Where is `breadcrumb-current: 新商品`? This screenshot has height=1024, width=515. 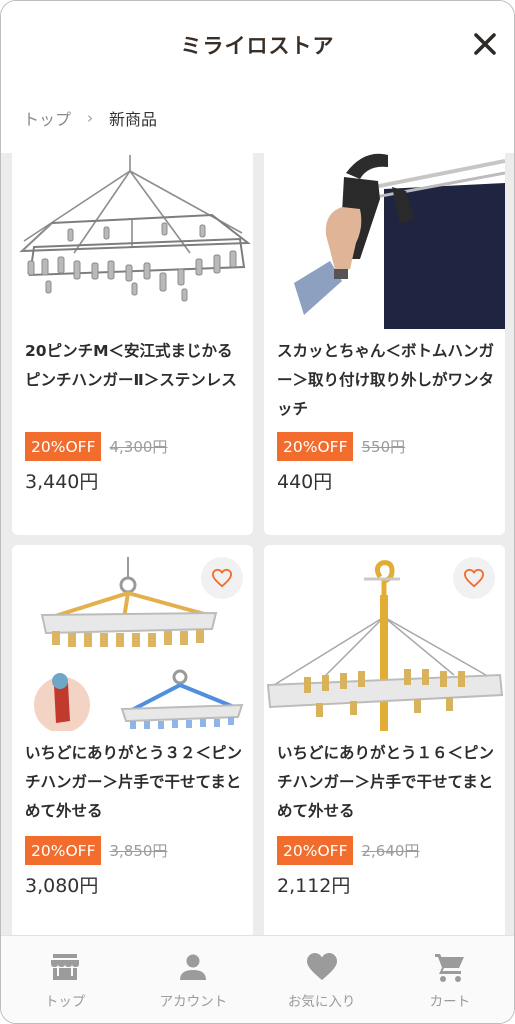
breadcrumb-current: 新商品 is located at coordinates (133, 119).